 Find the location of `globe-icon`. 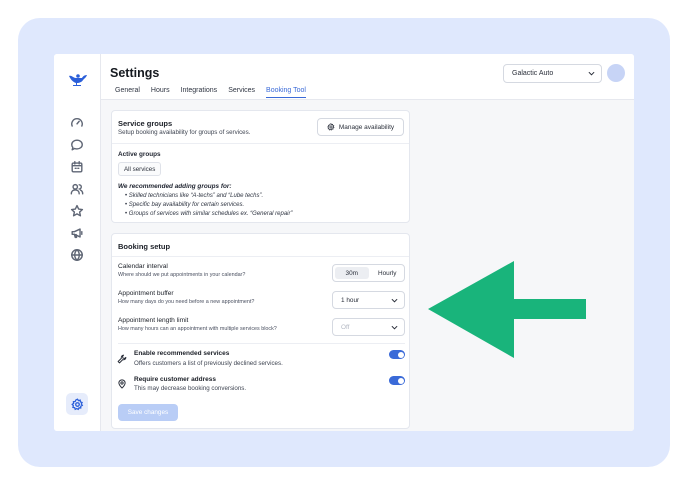

globe-icon is located at coordinates (77, 255).